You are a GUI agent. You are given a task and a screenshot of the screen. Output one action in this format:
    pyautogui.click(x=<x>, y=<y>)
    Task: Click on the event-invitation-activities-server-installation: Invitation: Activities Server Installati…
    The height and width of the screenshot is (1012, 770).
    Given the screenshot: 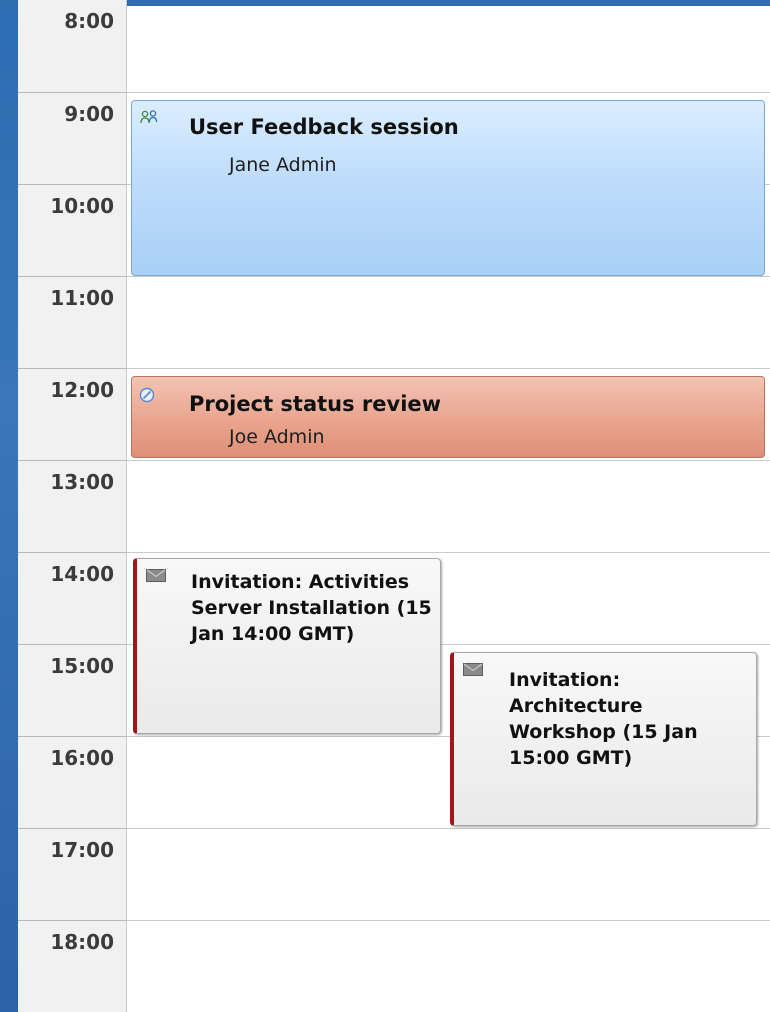 What is the action you would take?
    pyautogui.click(x=287, y=646)
    